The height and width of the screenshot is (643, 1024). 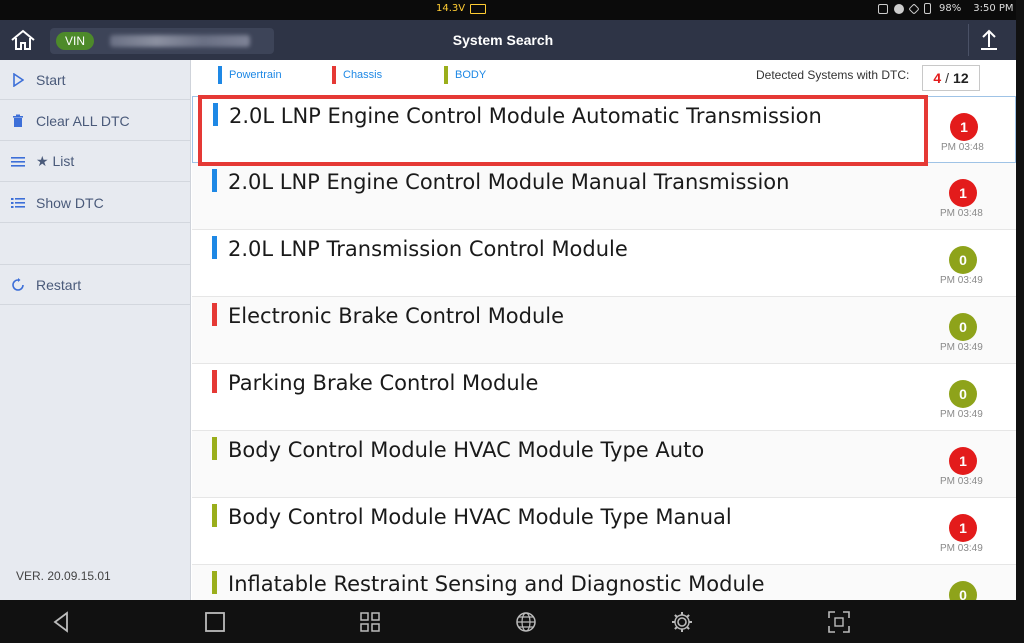 What do you see at coordinates (383, 383) in the screenshot?
I see `system-name: Parking Brake Control Module` at bounding box center [383, 383].